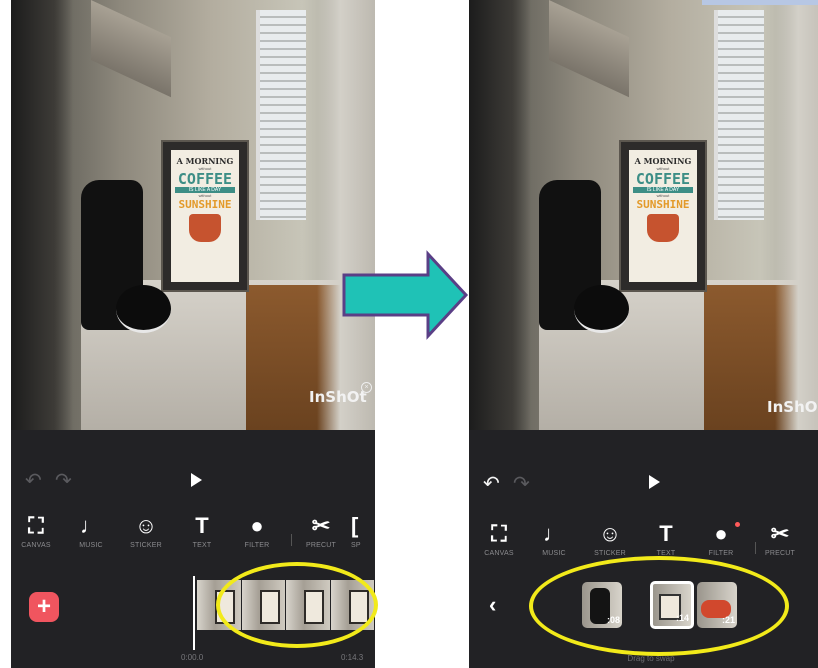  What do you see at coordinates (356, 545) in the screenshot?
I see `tool-label: SP` at bounding box center [356, 545].